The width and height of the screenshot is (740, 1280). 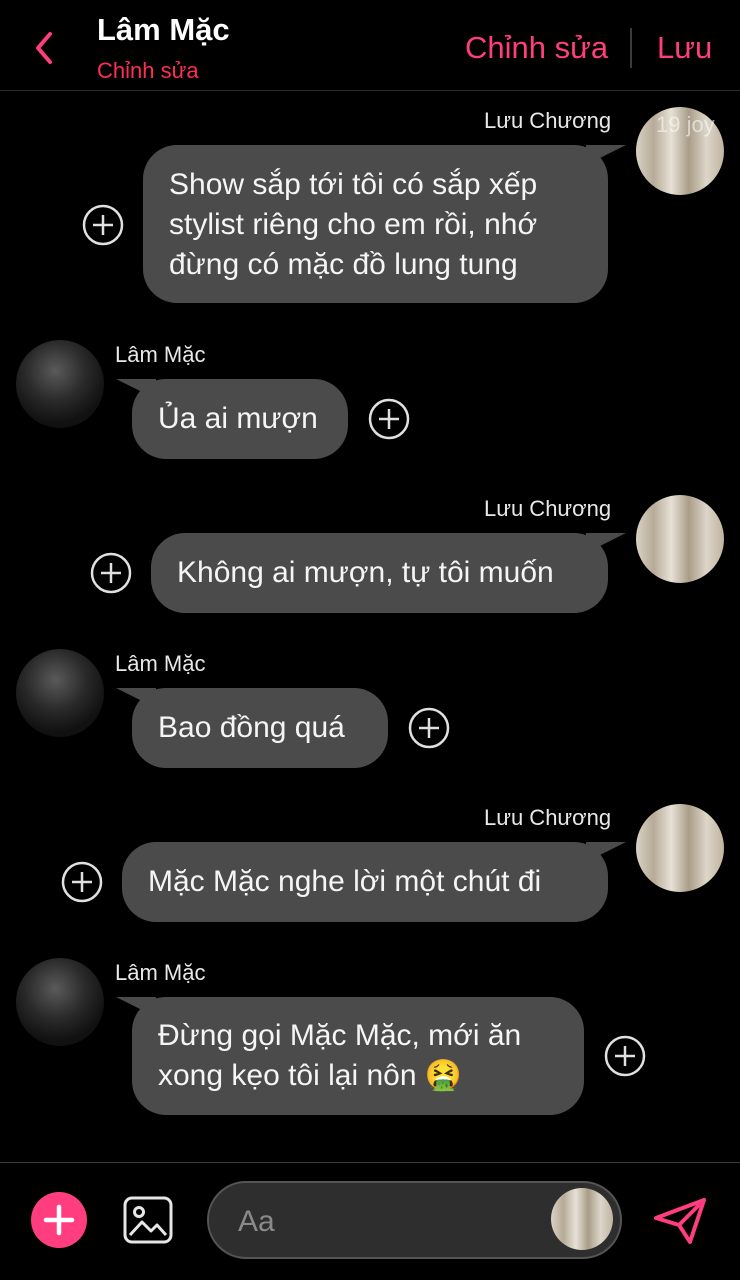 I want to click on save-button: Lưu, so click(x=684, y=48).